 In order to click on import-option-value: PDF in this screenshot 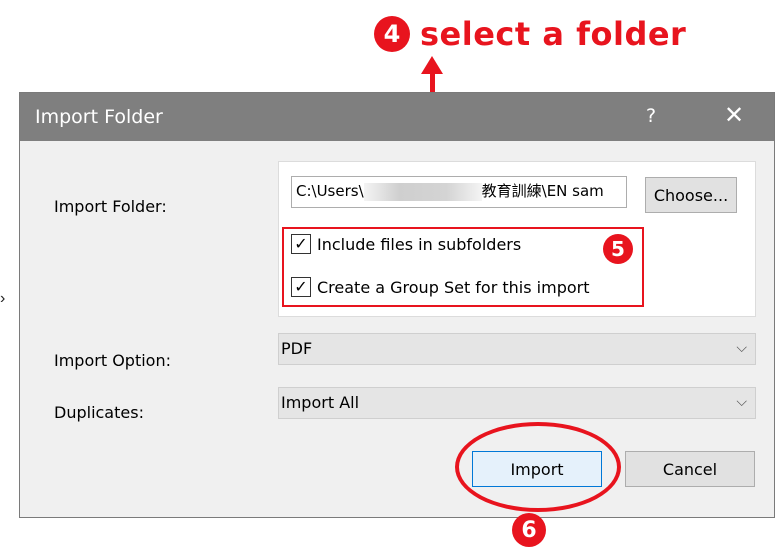, I will do `click(297, 348)`.